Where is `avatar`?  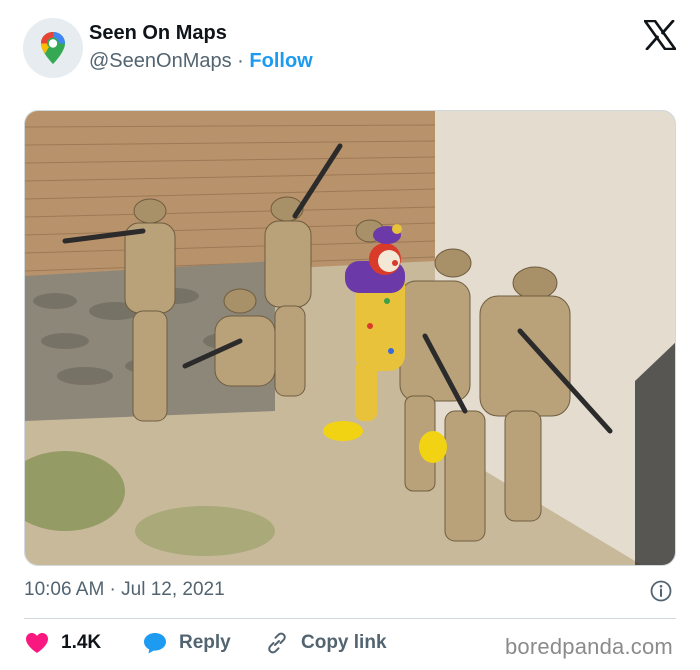
avatar is located at coordinates (53, 48).